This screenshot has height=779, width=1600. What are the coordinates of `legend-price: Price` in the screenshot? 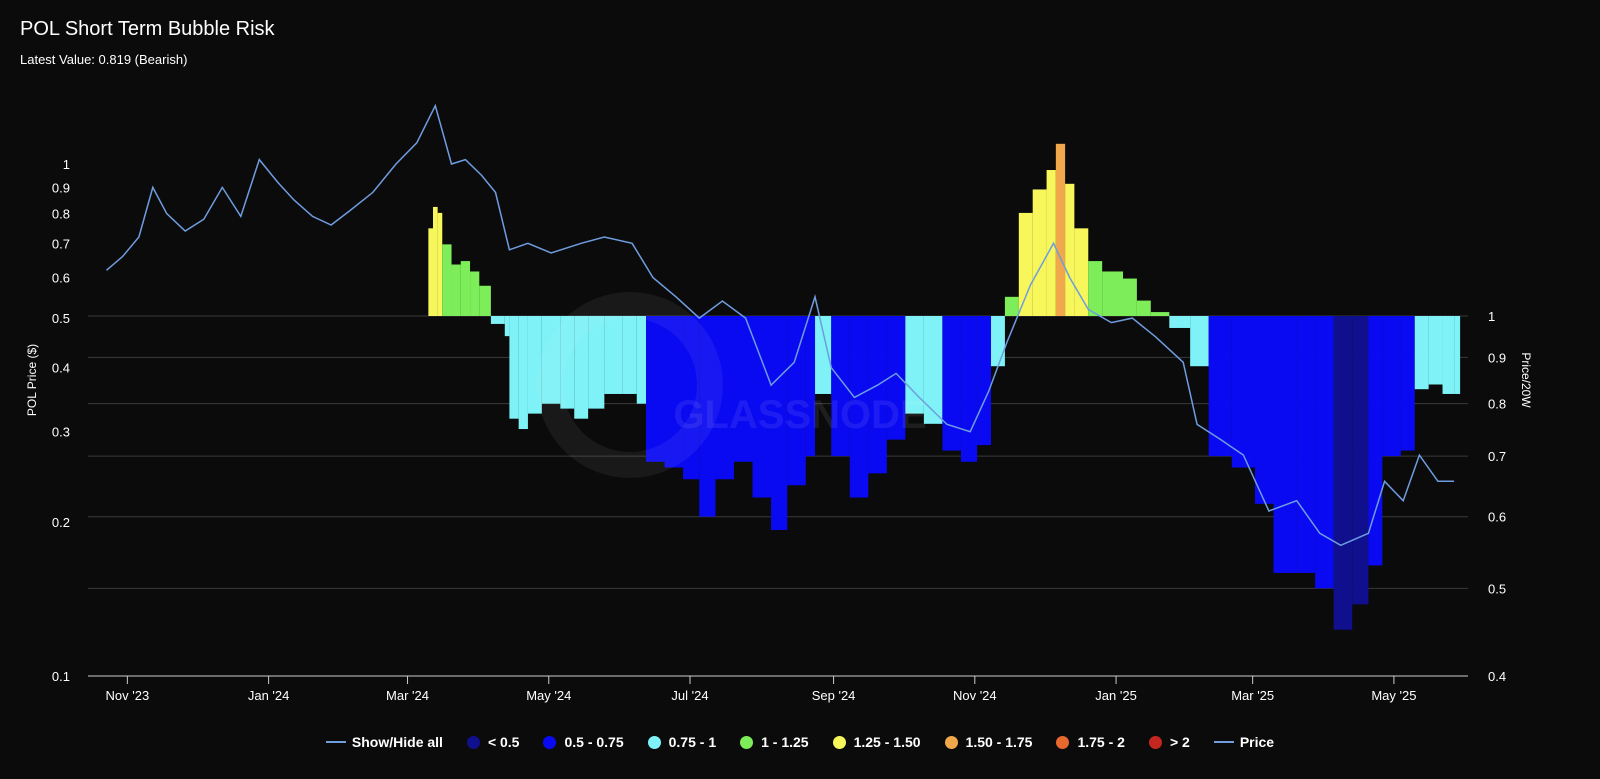 It's located at (1244, 742).